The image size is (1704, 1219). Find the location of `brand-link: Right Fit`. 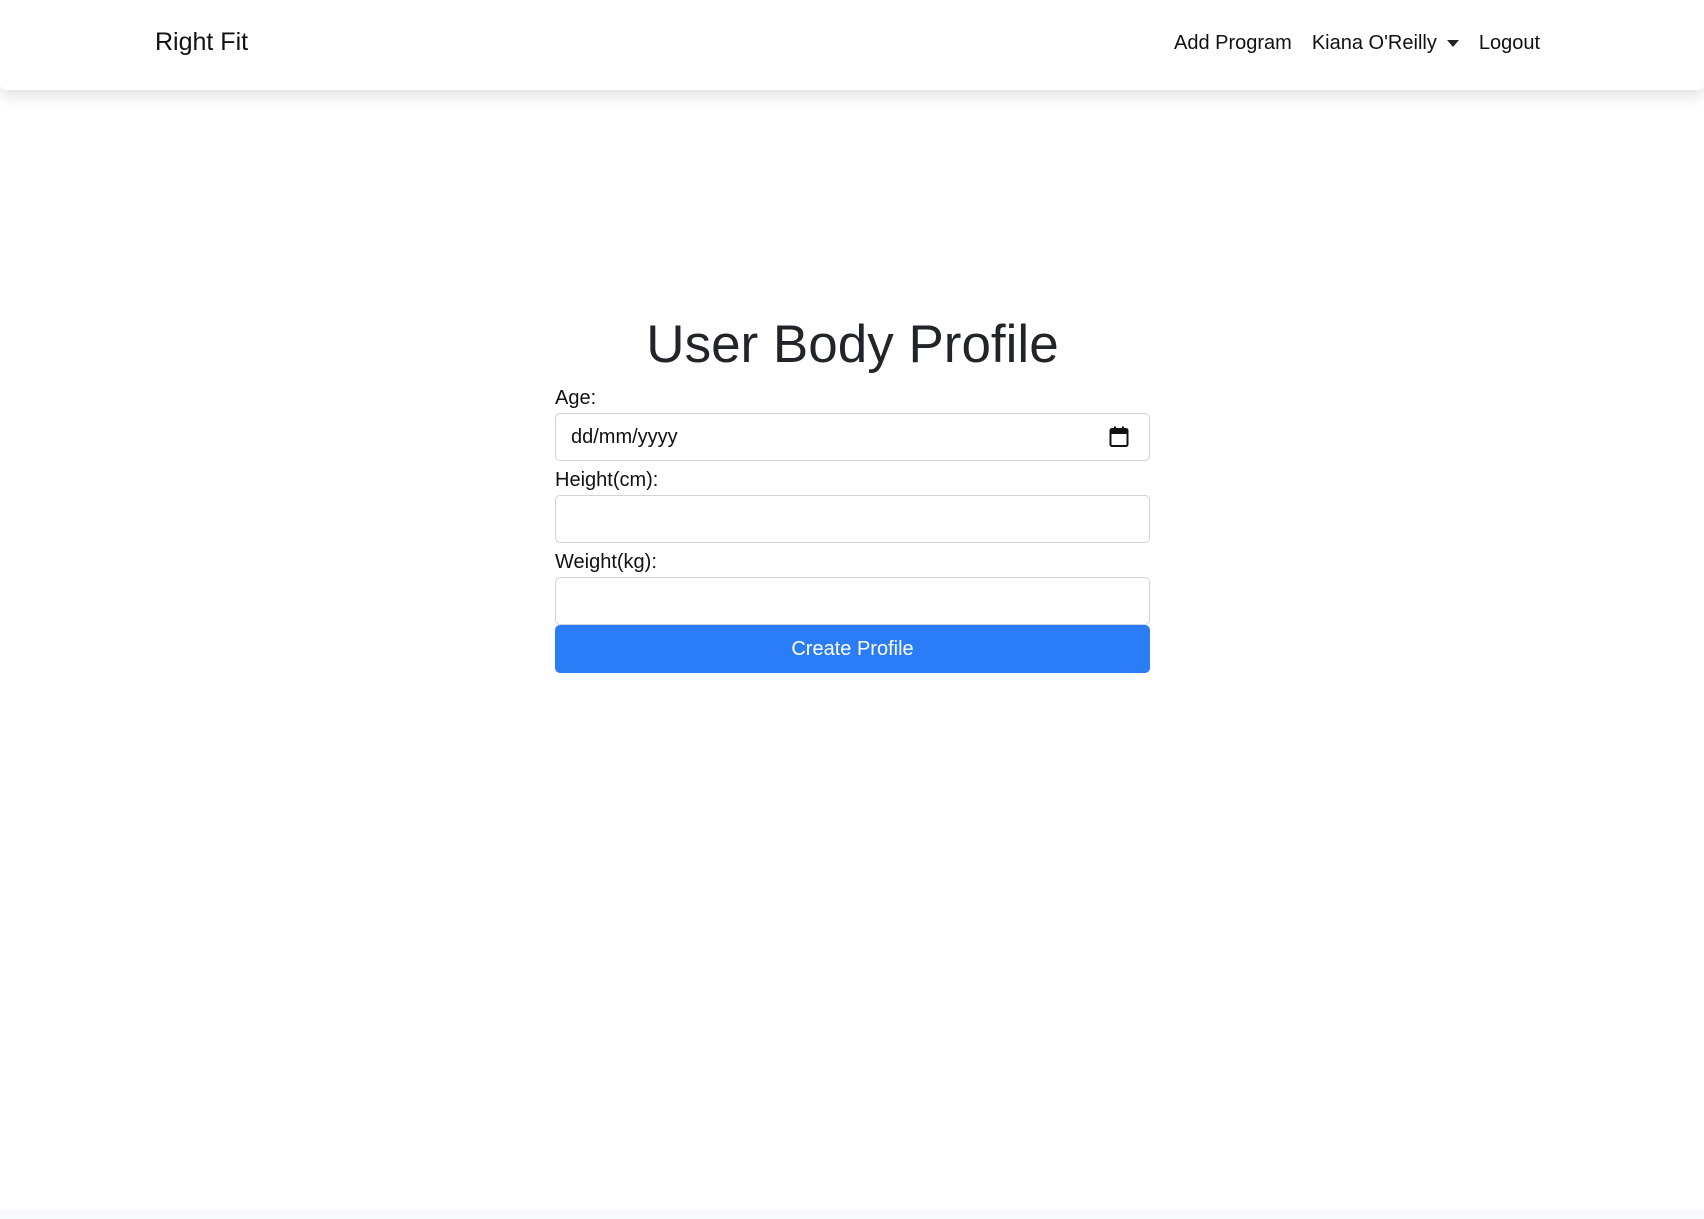

brand-link: Right Fit is located at coordinates (201, 42).